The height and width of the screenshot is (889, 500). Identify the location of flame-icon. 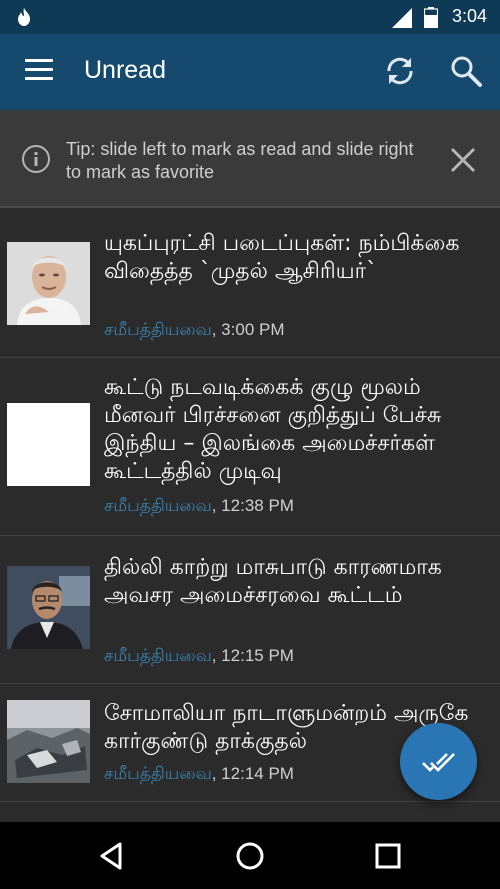
(24, 17).